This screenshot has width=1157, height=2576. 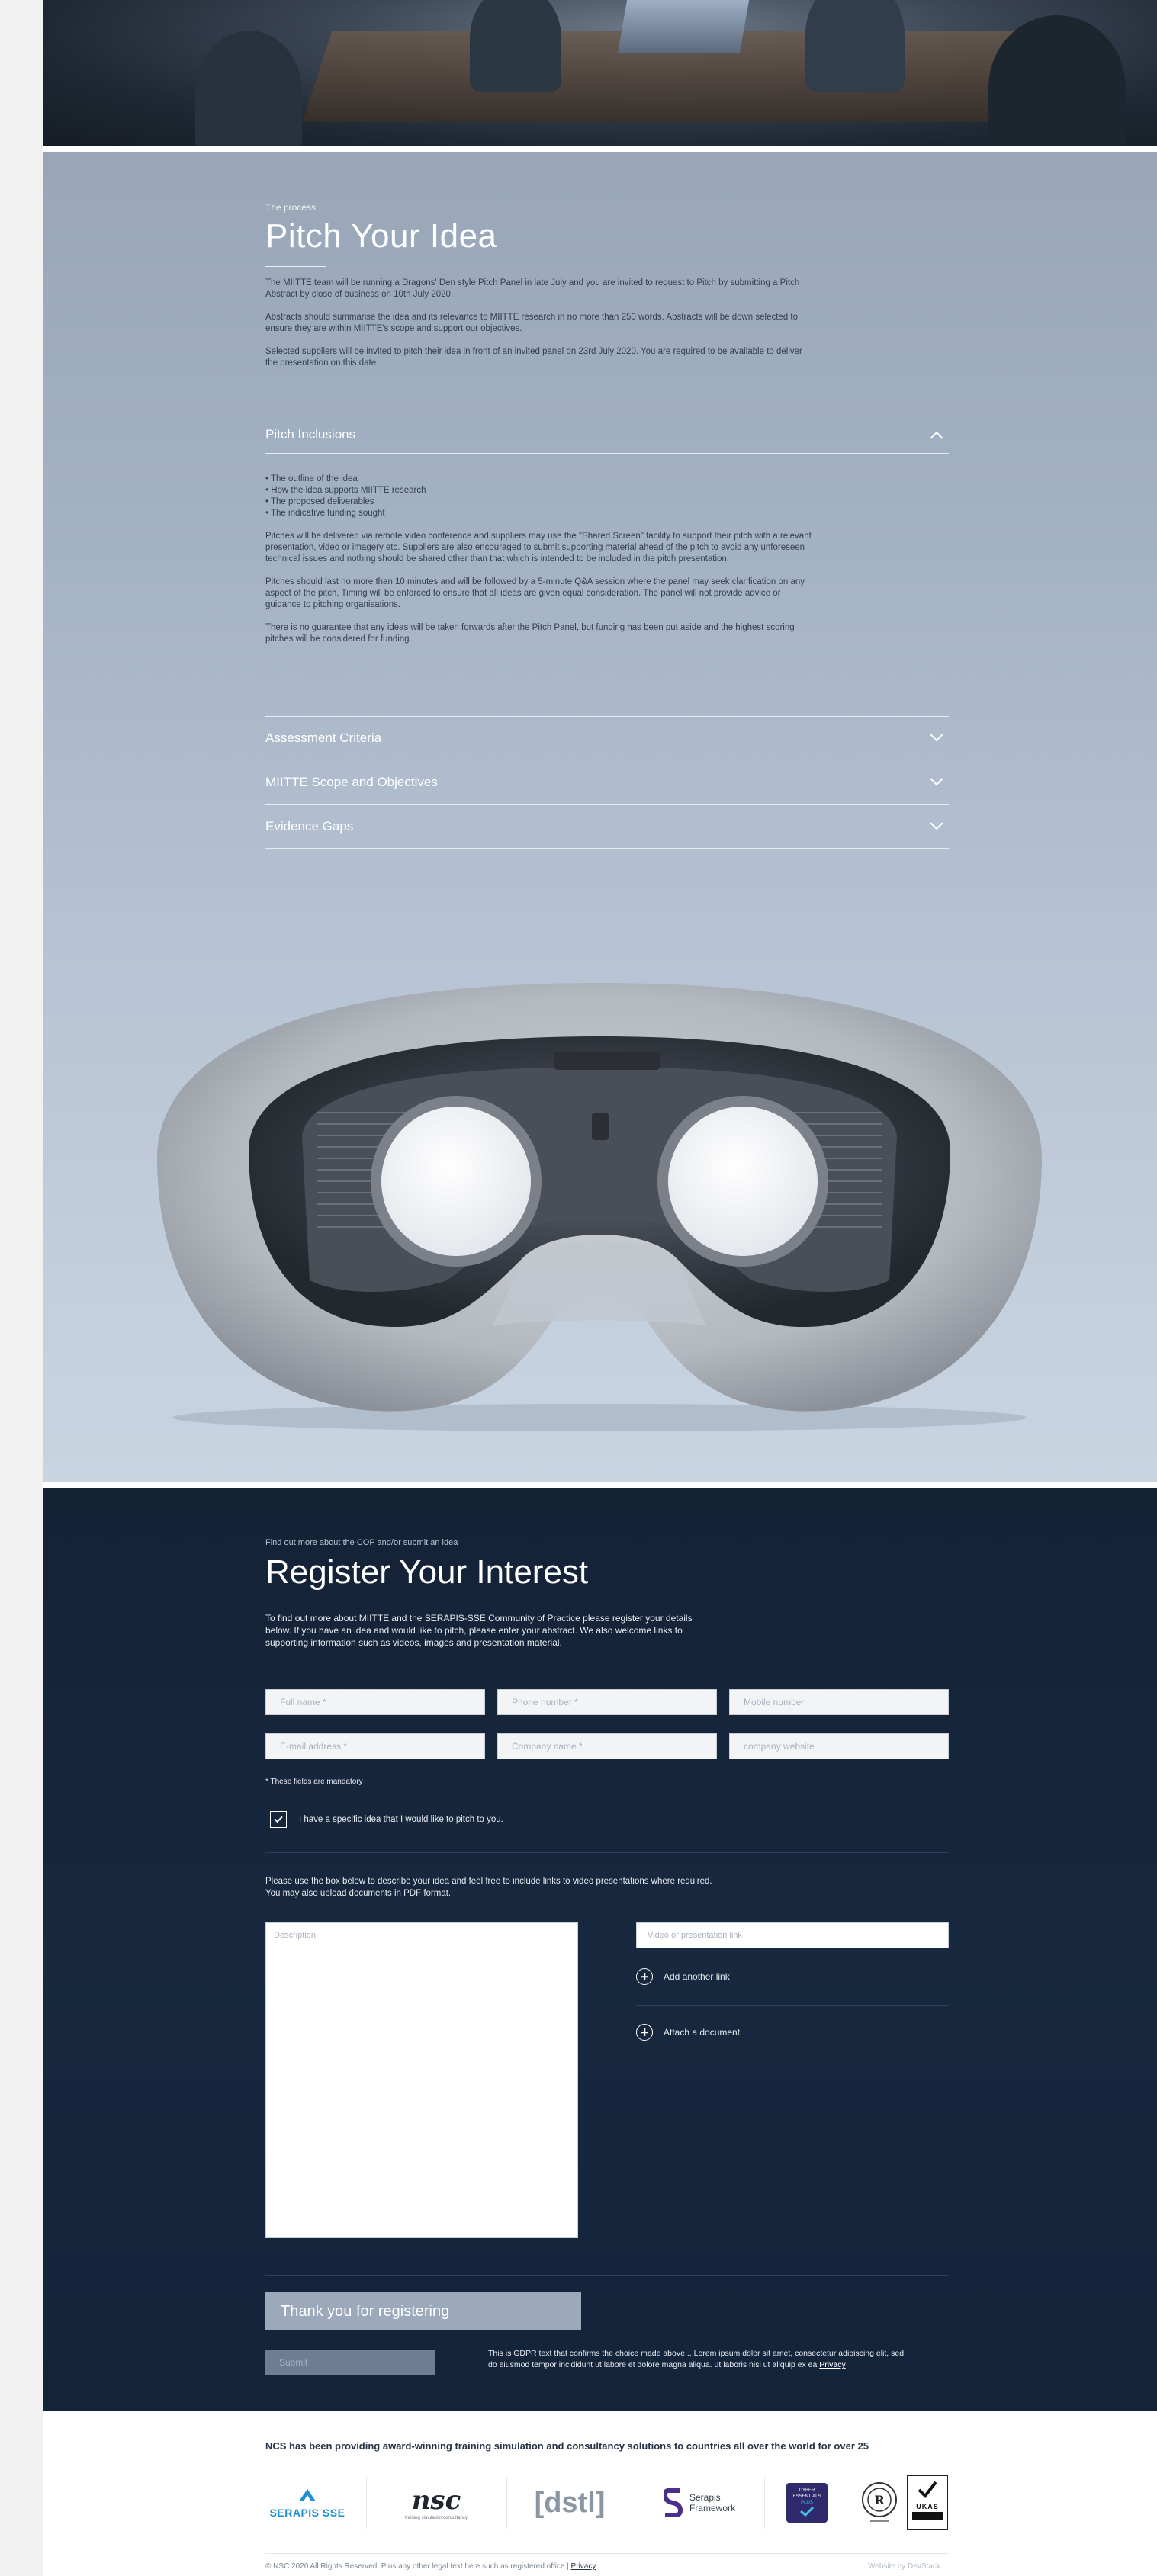 I want to click on ukas-logo: UKAS, so click(x=928, y=2502).